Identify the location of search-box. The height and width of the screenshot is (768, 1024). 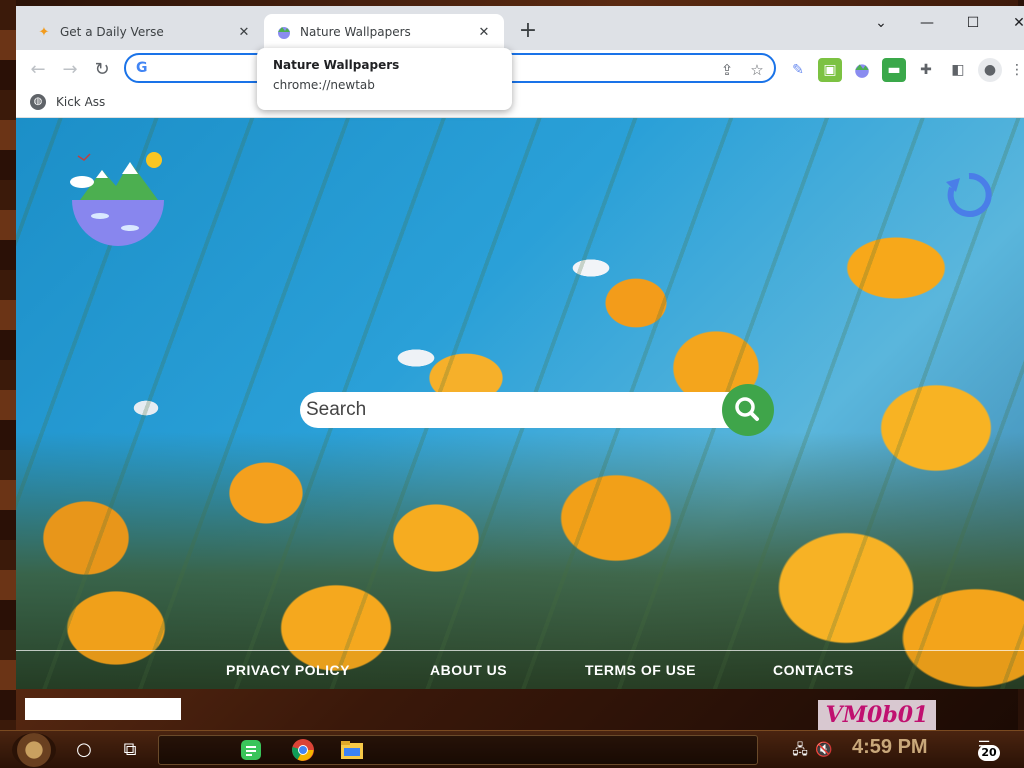
(536, 410).